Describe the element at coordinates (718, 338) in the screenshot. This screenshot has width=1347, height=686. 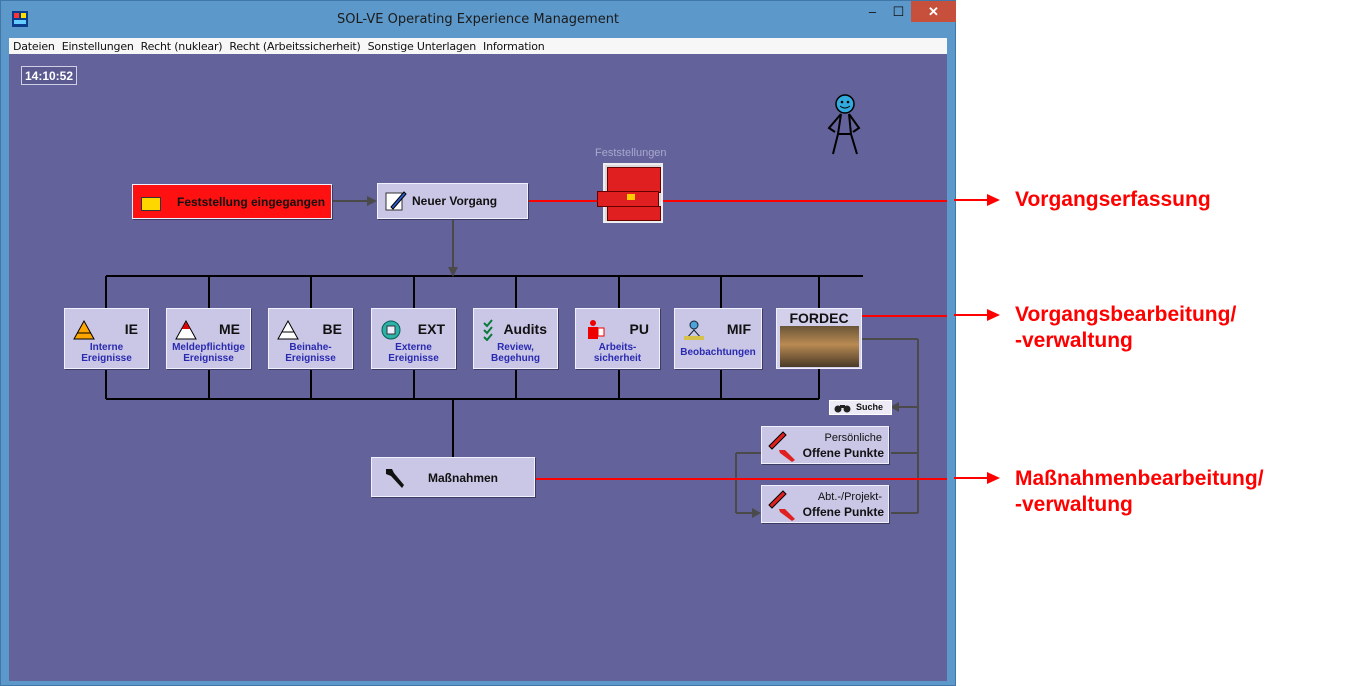
I see `category-mif-button: MIF Beobachtungen` at that location.